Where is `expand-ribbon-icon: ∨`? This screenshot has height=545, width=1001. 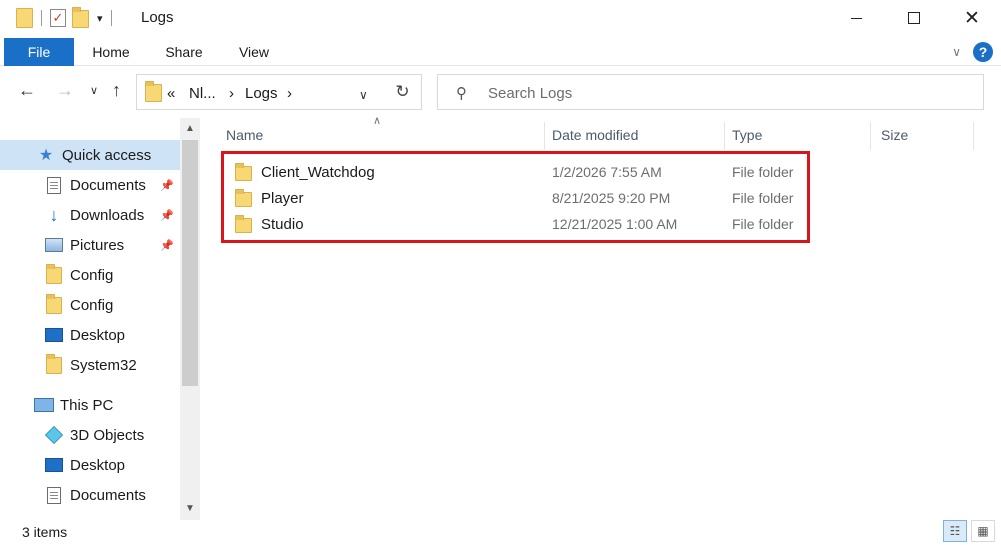 expand-ribbon-icon: ∨ is located at coordinates (956, 52).